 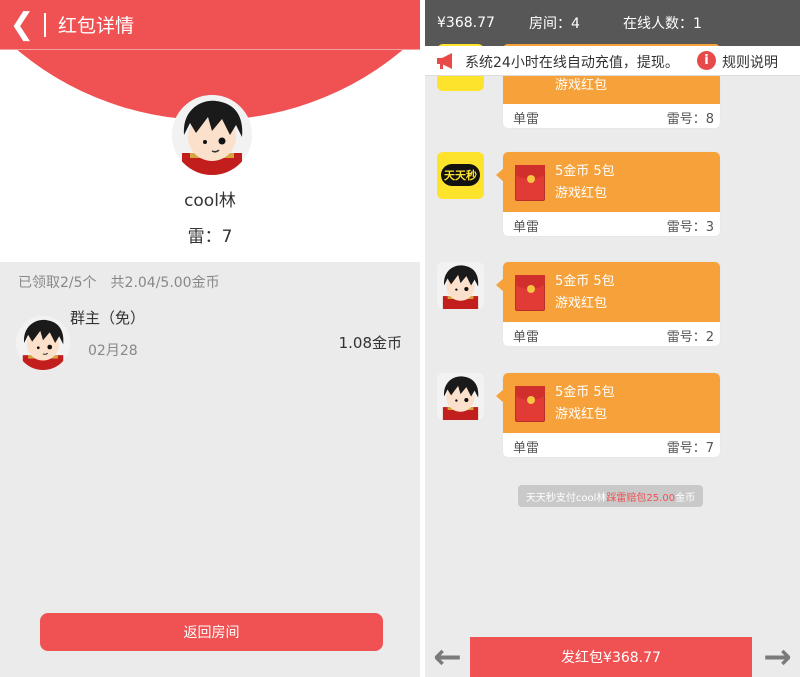 I want to click on red-packet-bubble: 5金币 5包 游戏红包 单雷 雷号：2, so click(x=611, y=304).